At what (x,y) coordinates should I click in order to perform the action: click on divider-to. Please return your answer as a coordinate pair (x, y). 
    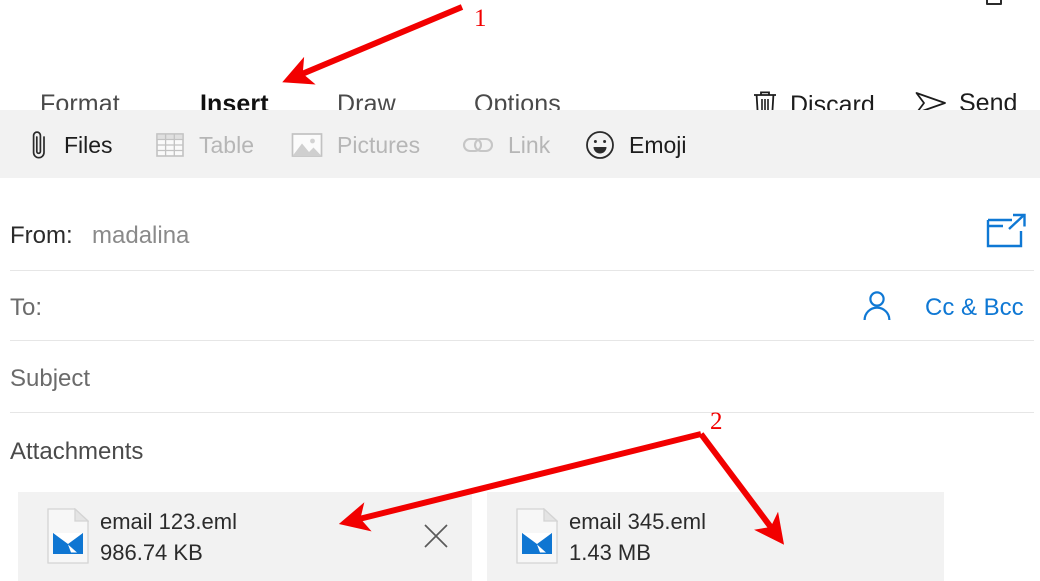
    Looking at the image, I should click on (522, 340).